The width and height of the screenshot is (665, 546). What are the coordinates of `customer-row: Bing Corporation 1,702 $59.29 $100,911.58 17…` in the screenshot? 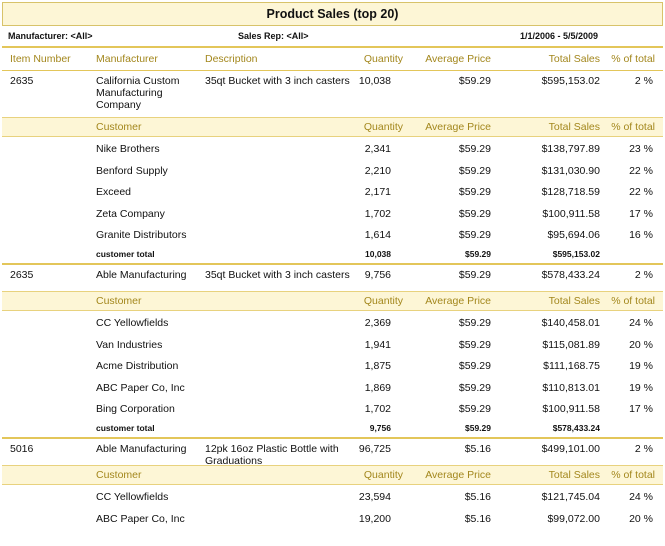 It's located at (332, 408).